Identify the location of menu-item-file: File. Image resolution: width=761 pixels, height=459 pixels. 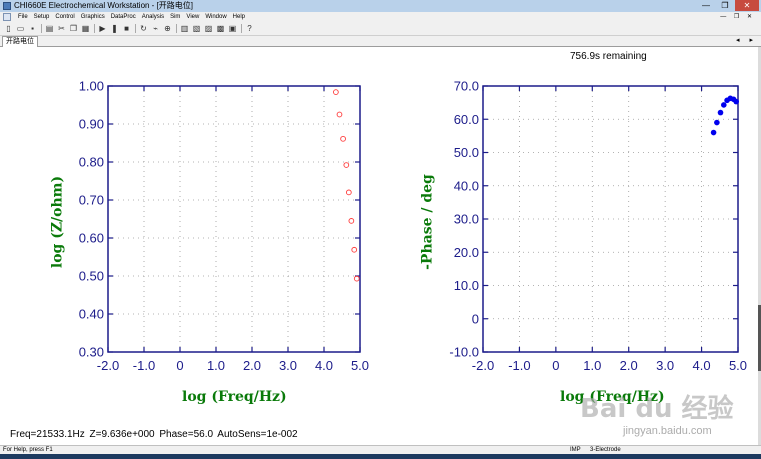
(23, 17).